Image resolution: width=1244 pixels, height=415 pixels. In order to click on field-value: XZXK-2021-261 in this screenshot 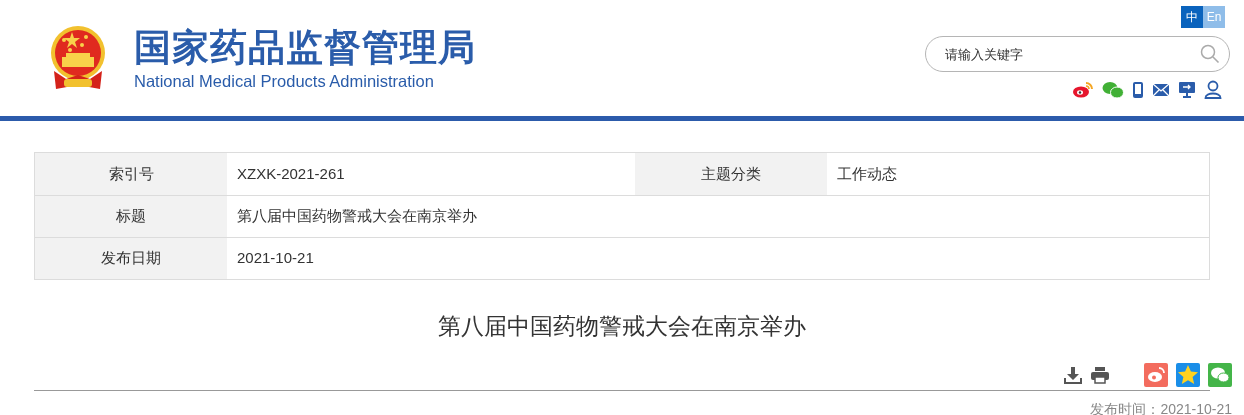, I will do `click(291, 173)`.